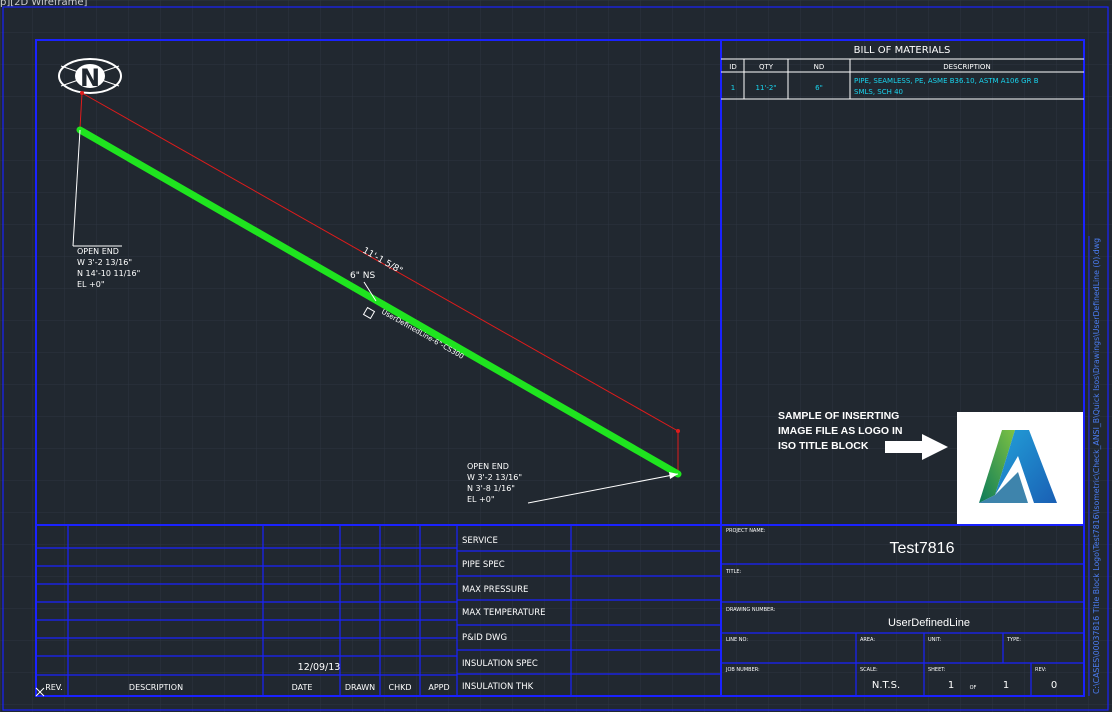 The width and height of the screenshot is (1112, 712). What do you see at coordinates (1054, 685) in the screenshot?
I see `rev-value: 0` at bounding box center [1054, 685].